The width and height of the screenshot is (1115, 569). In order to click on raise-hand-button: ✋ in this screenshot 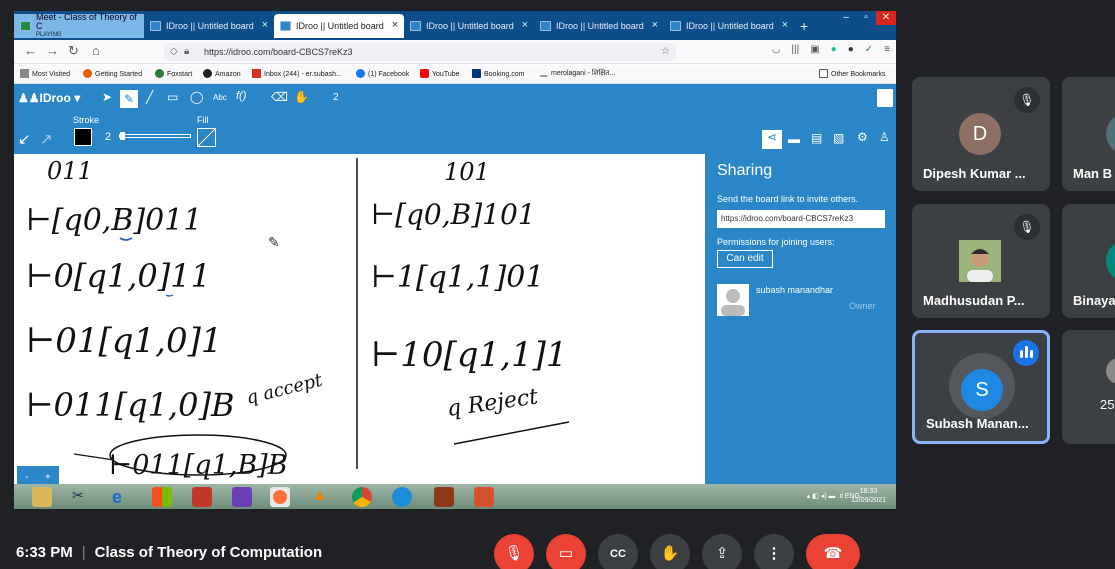, I will do `click(670, 551)`.